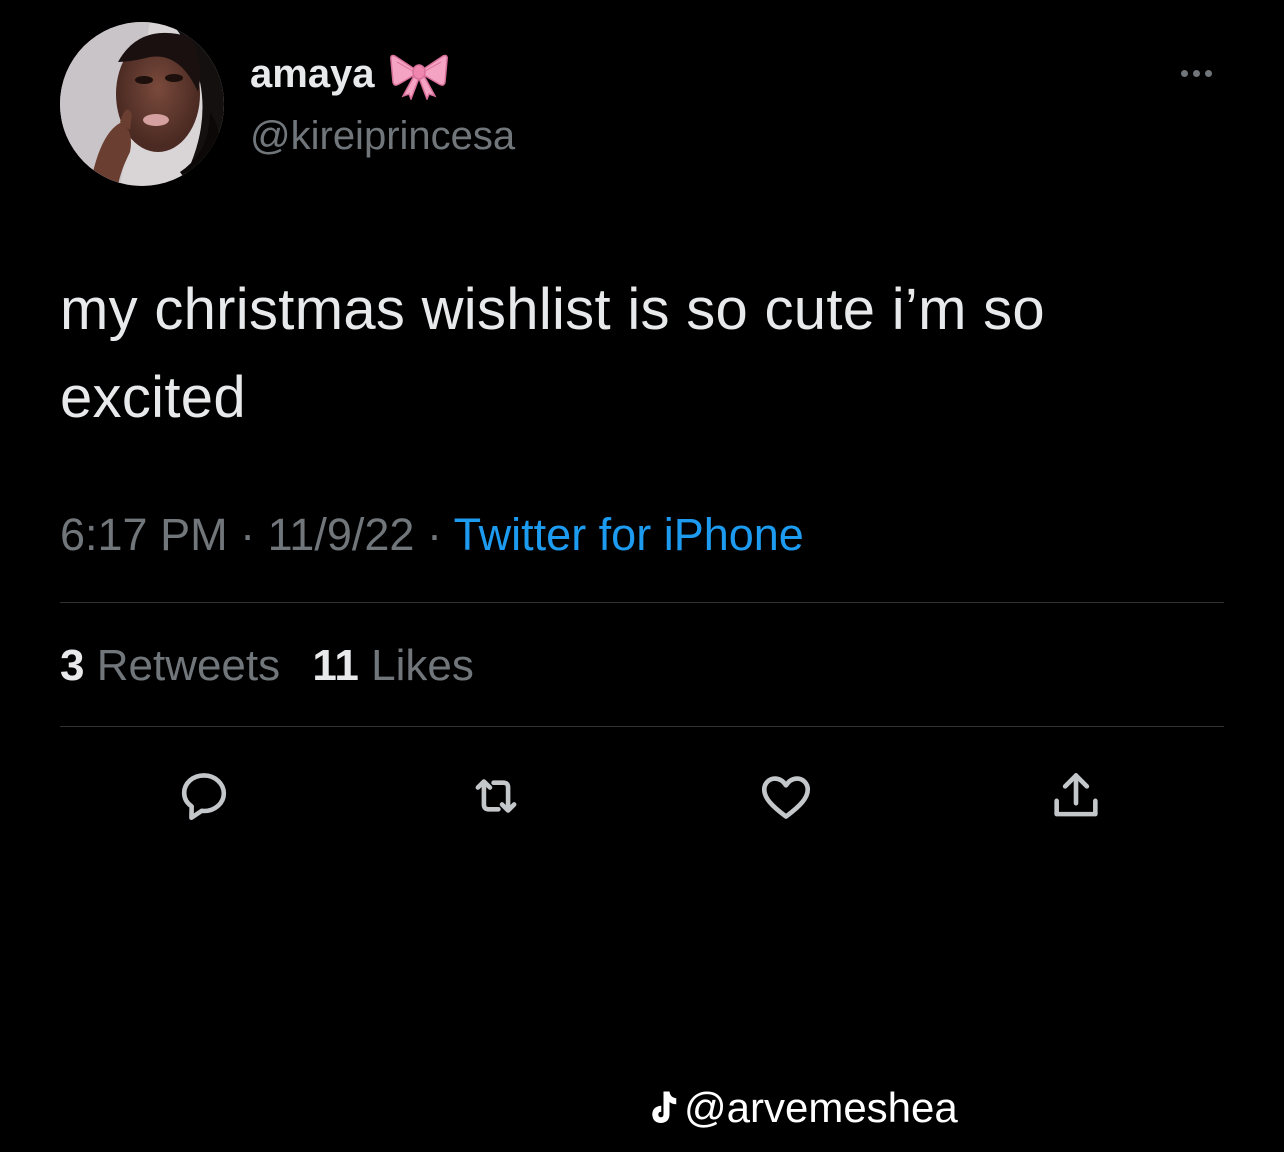 The width and height of the screenshot is (1284, 1152). Describe the element at coordinates (382, 136) in the screenshot. I see `user-handle: @kireiprincesa` at that location.